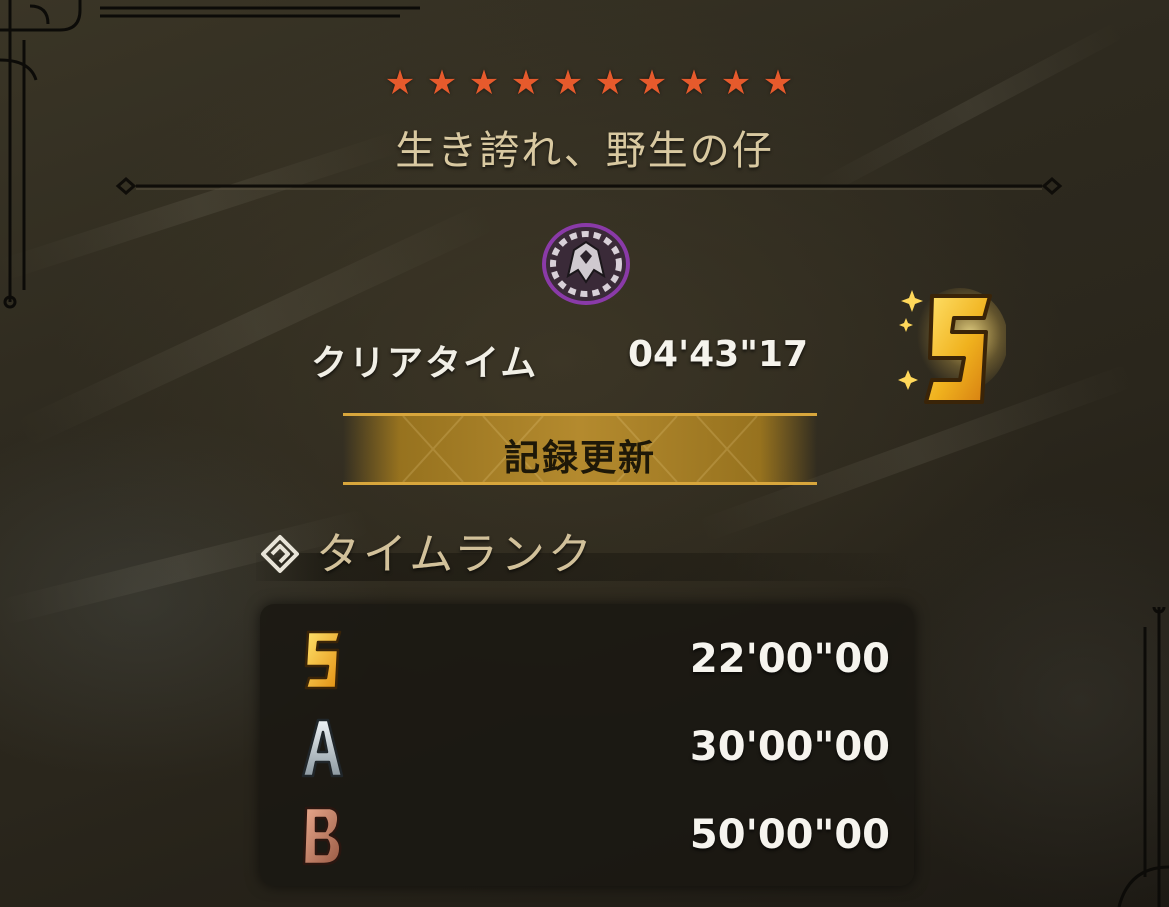  I want to click on title-divider, so click(589, 186).